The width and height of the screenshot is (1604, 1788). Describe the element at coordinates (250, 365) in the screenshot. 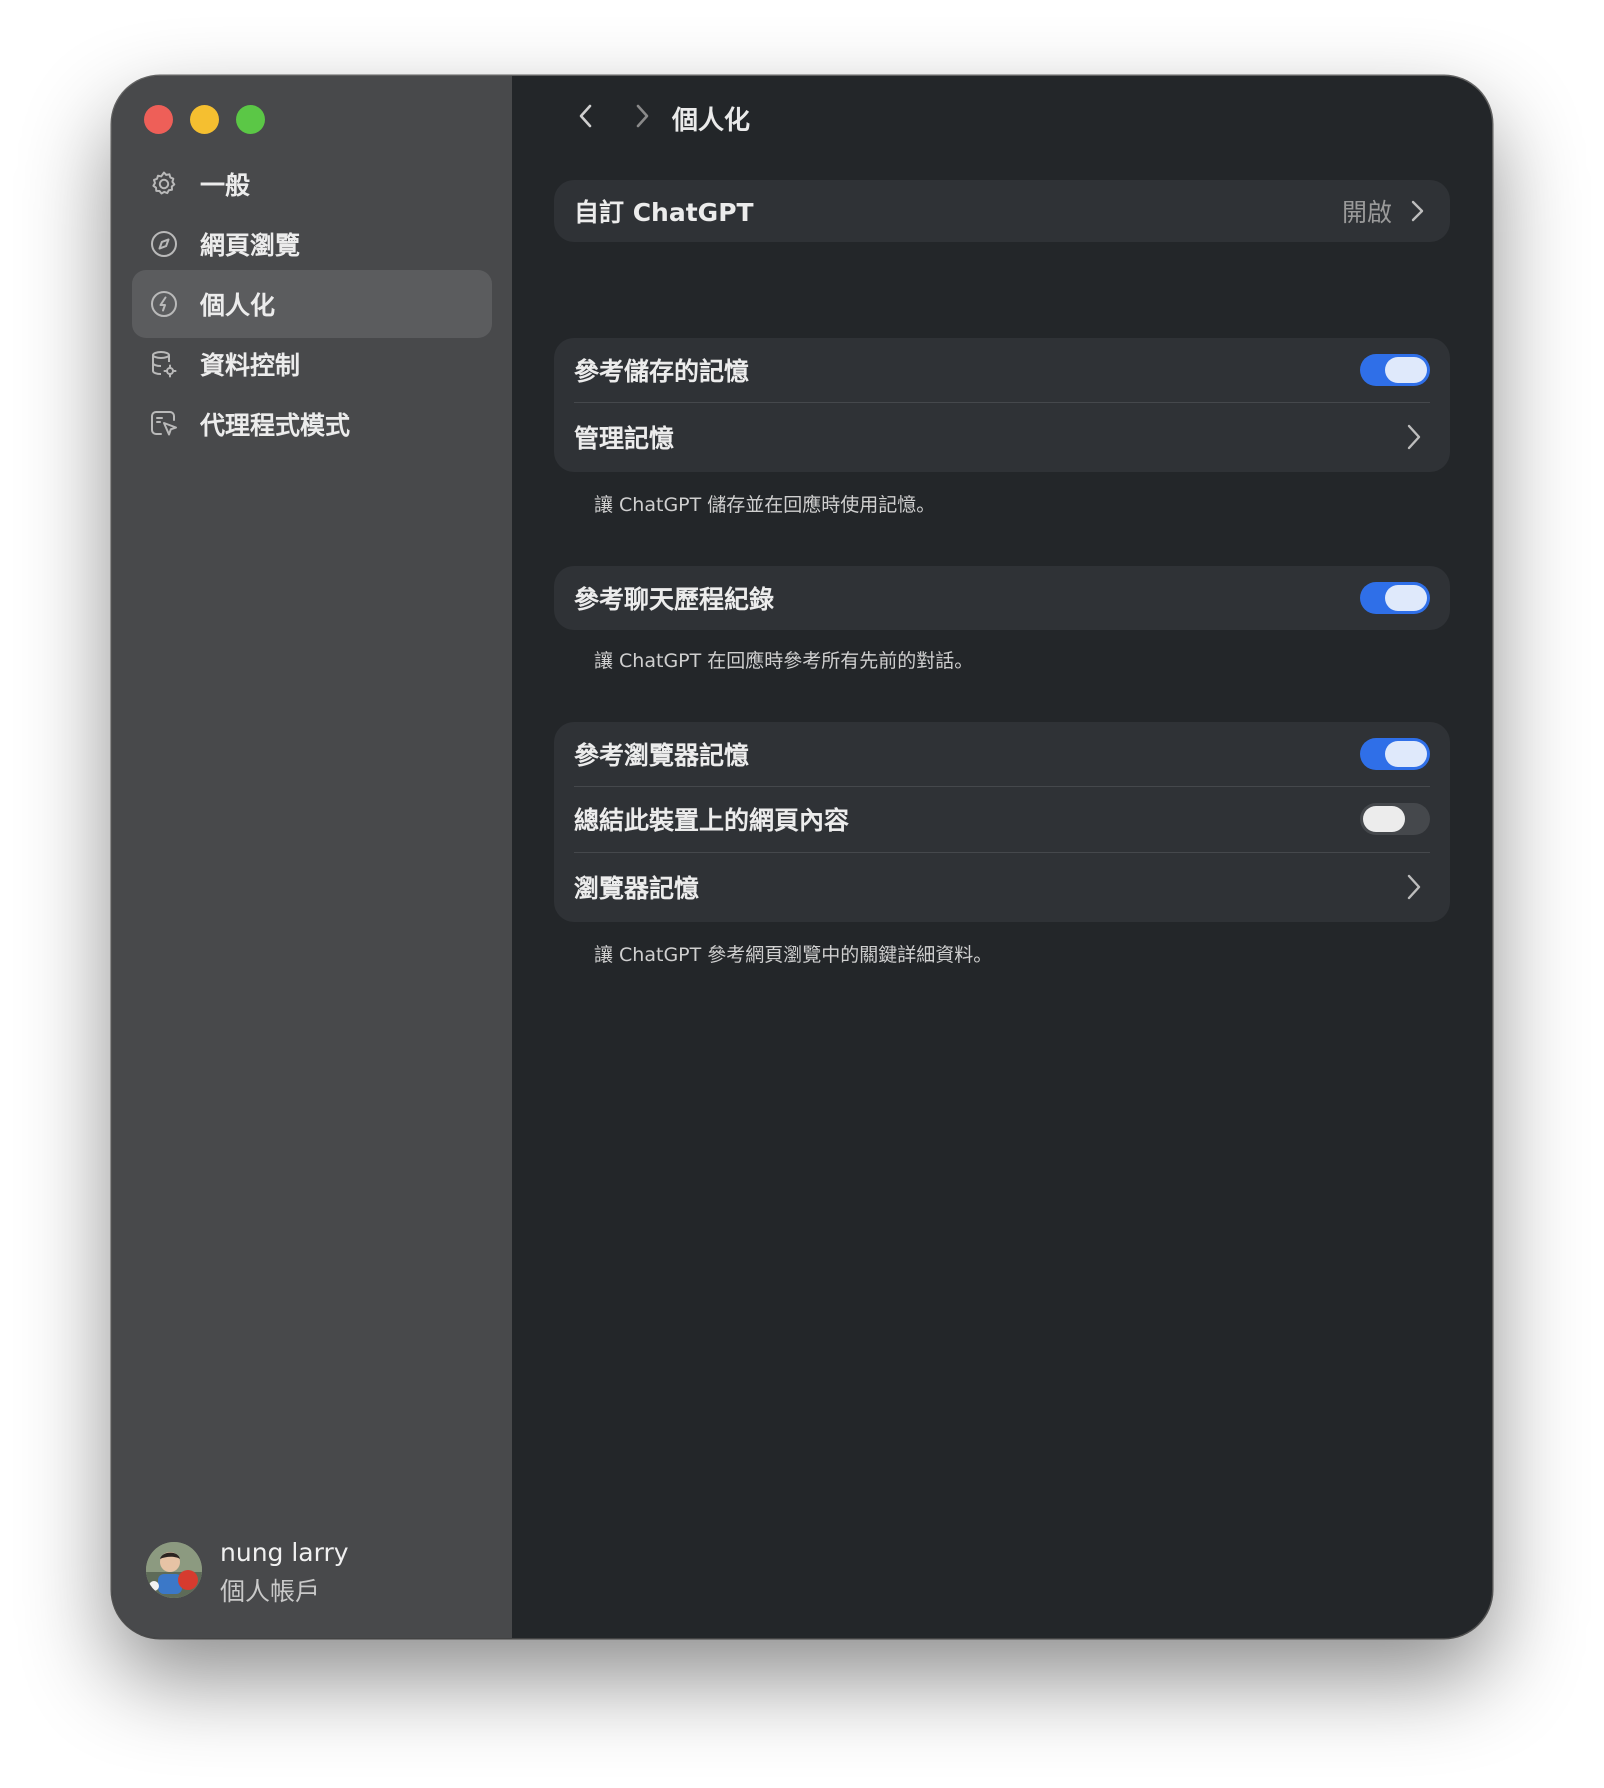

I see `sidebar-item-label: 資料控制` at that location.